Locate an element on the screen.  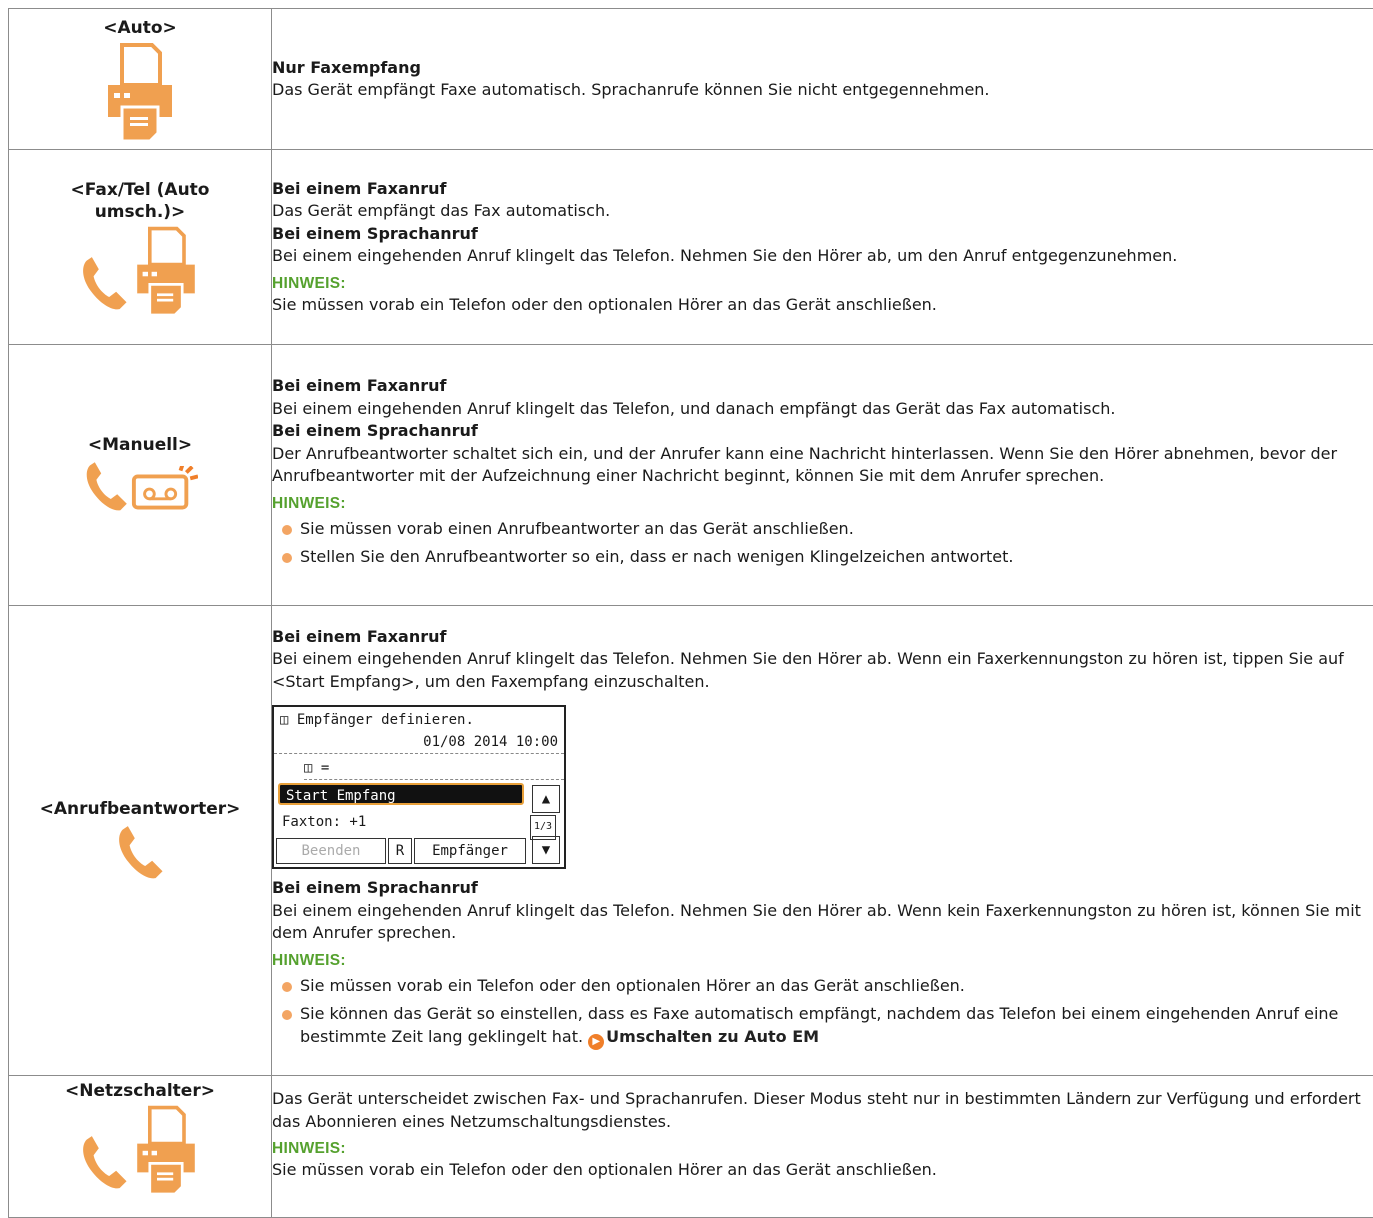
mode-cell: <Anrufbeantworter> is located at coordinates (140, 841).